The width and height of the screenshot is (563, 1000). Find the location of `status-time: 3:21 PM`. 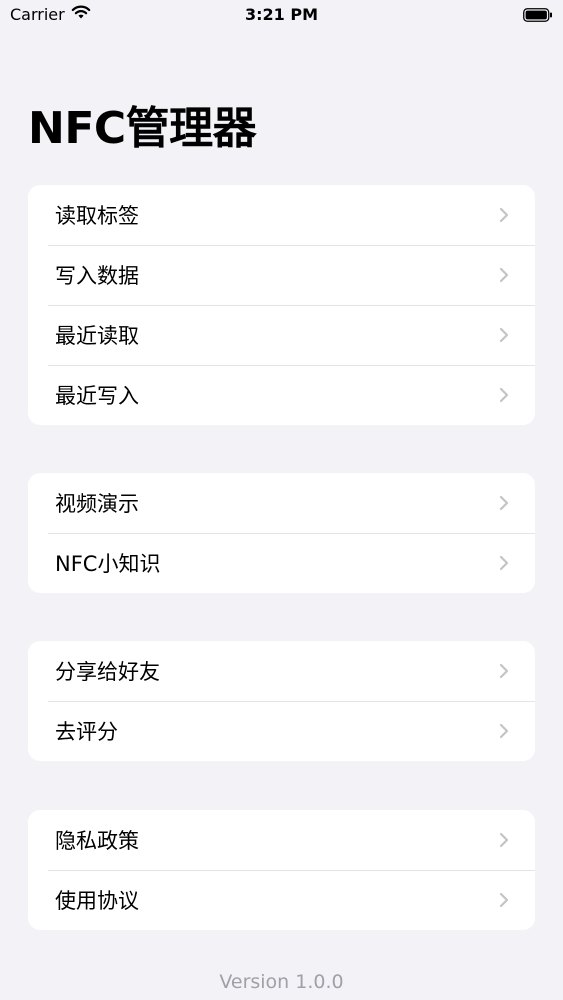

status-time: 3:21 PM is located at coordinates (281, 14).